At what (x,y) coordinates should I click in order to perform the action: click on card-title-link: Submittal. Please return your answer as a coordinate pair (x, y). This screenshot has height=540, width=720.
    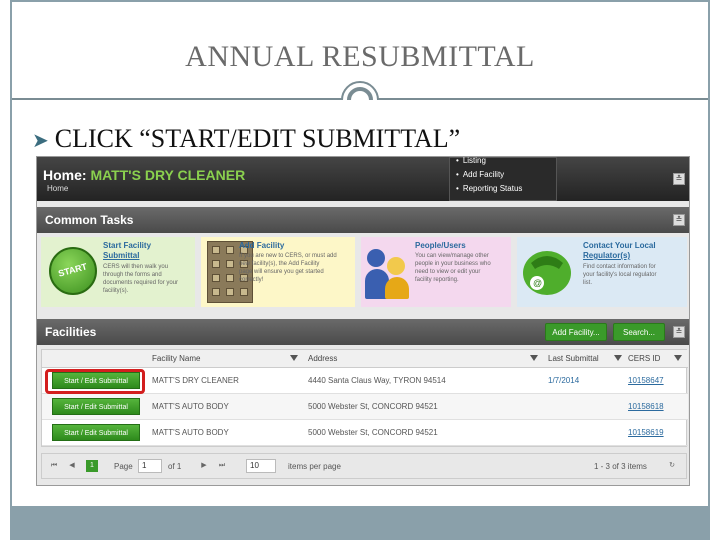
    Looking at the image, I should click on (121, 256).